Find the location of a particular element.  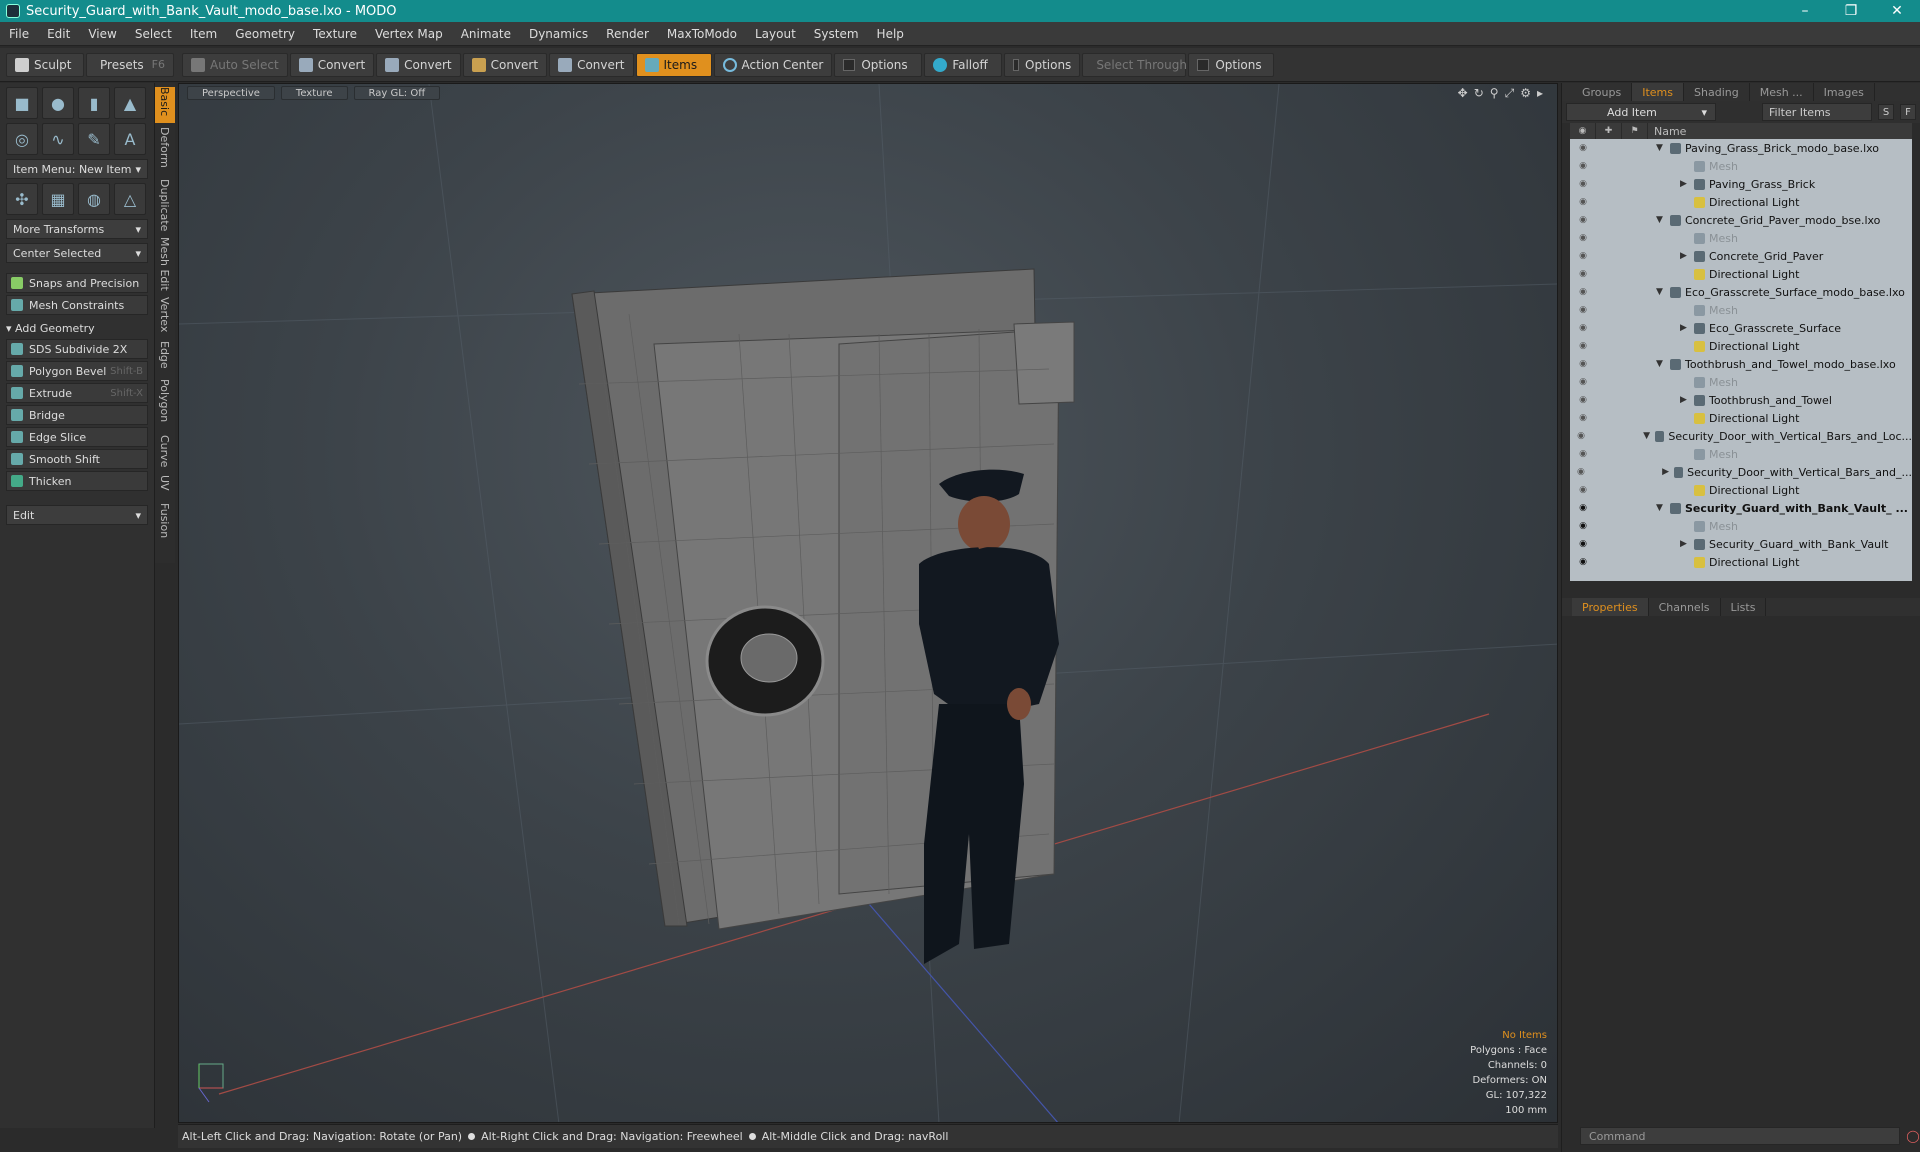

menu-item: Item is located at coordinates (203, 34).